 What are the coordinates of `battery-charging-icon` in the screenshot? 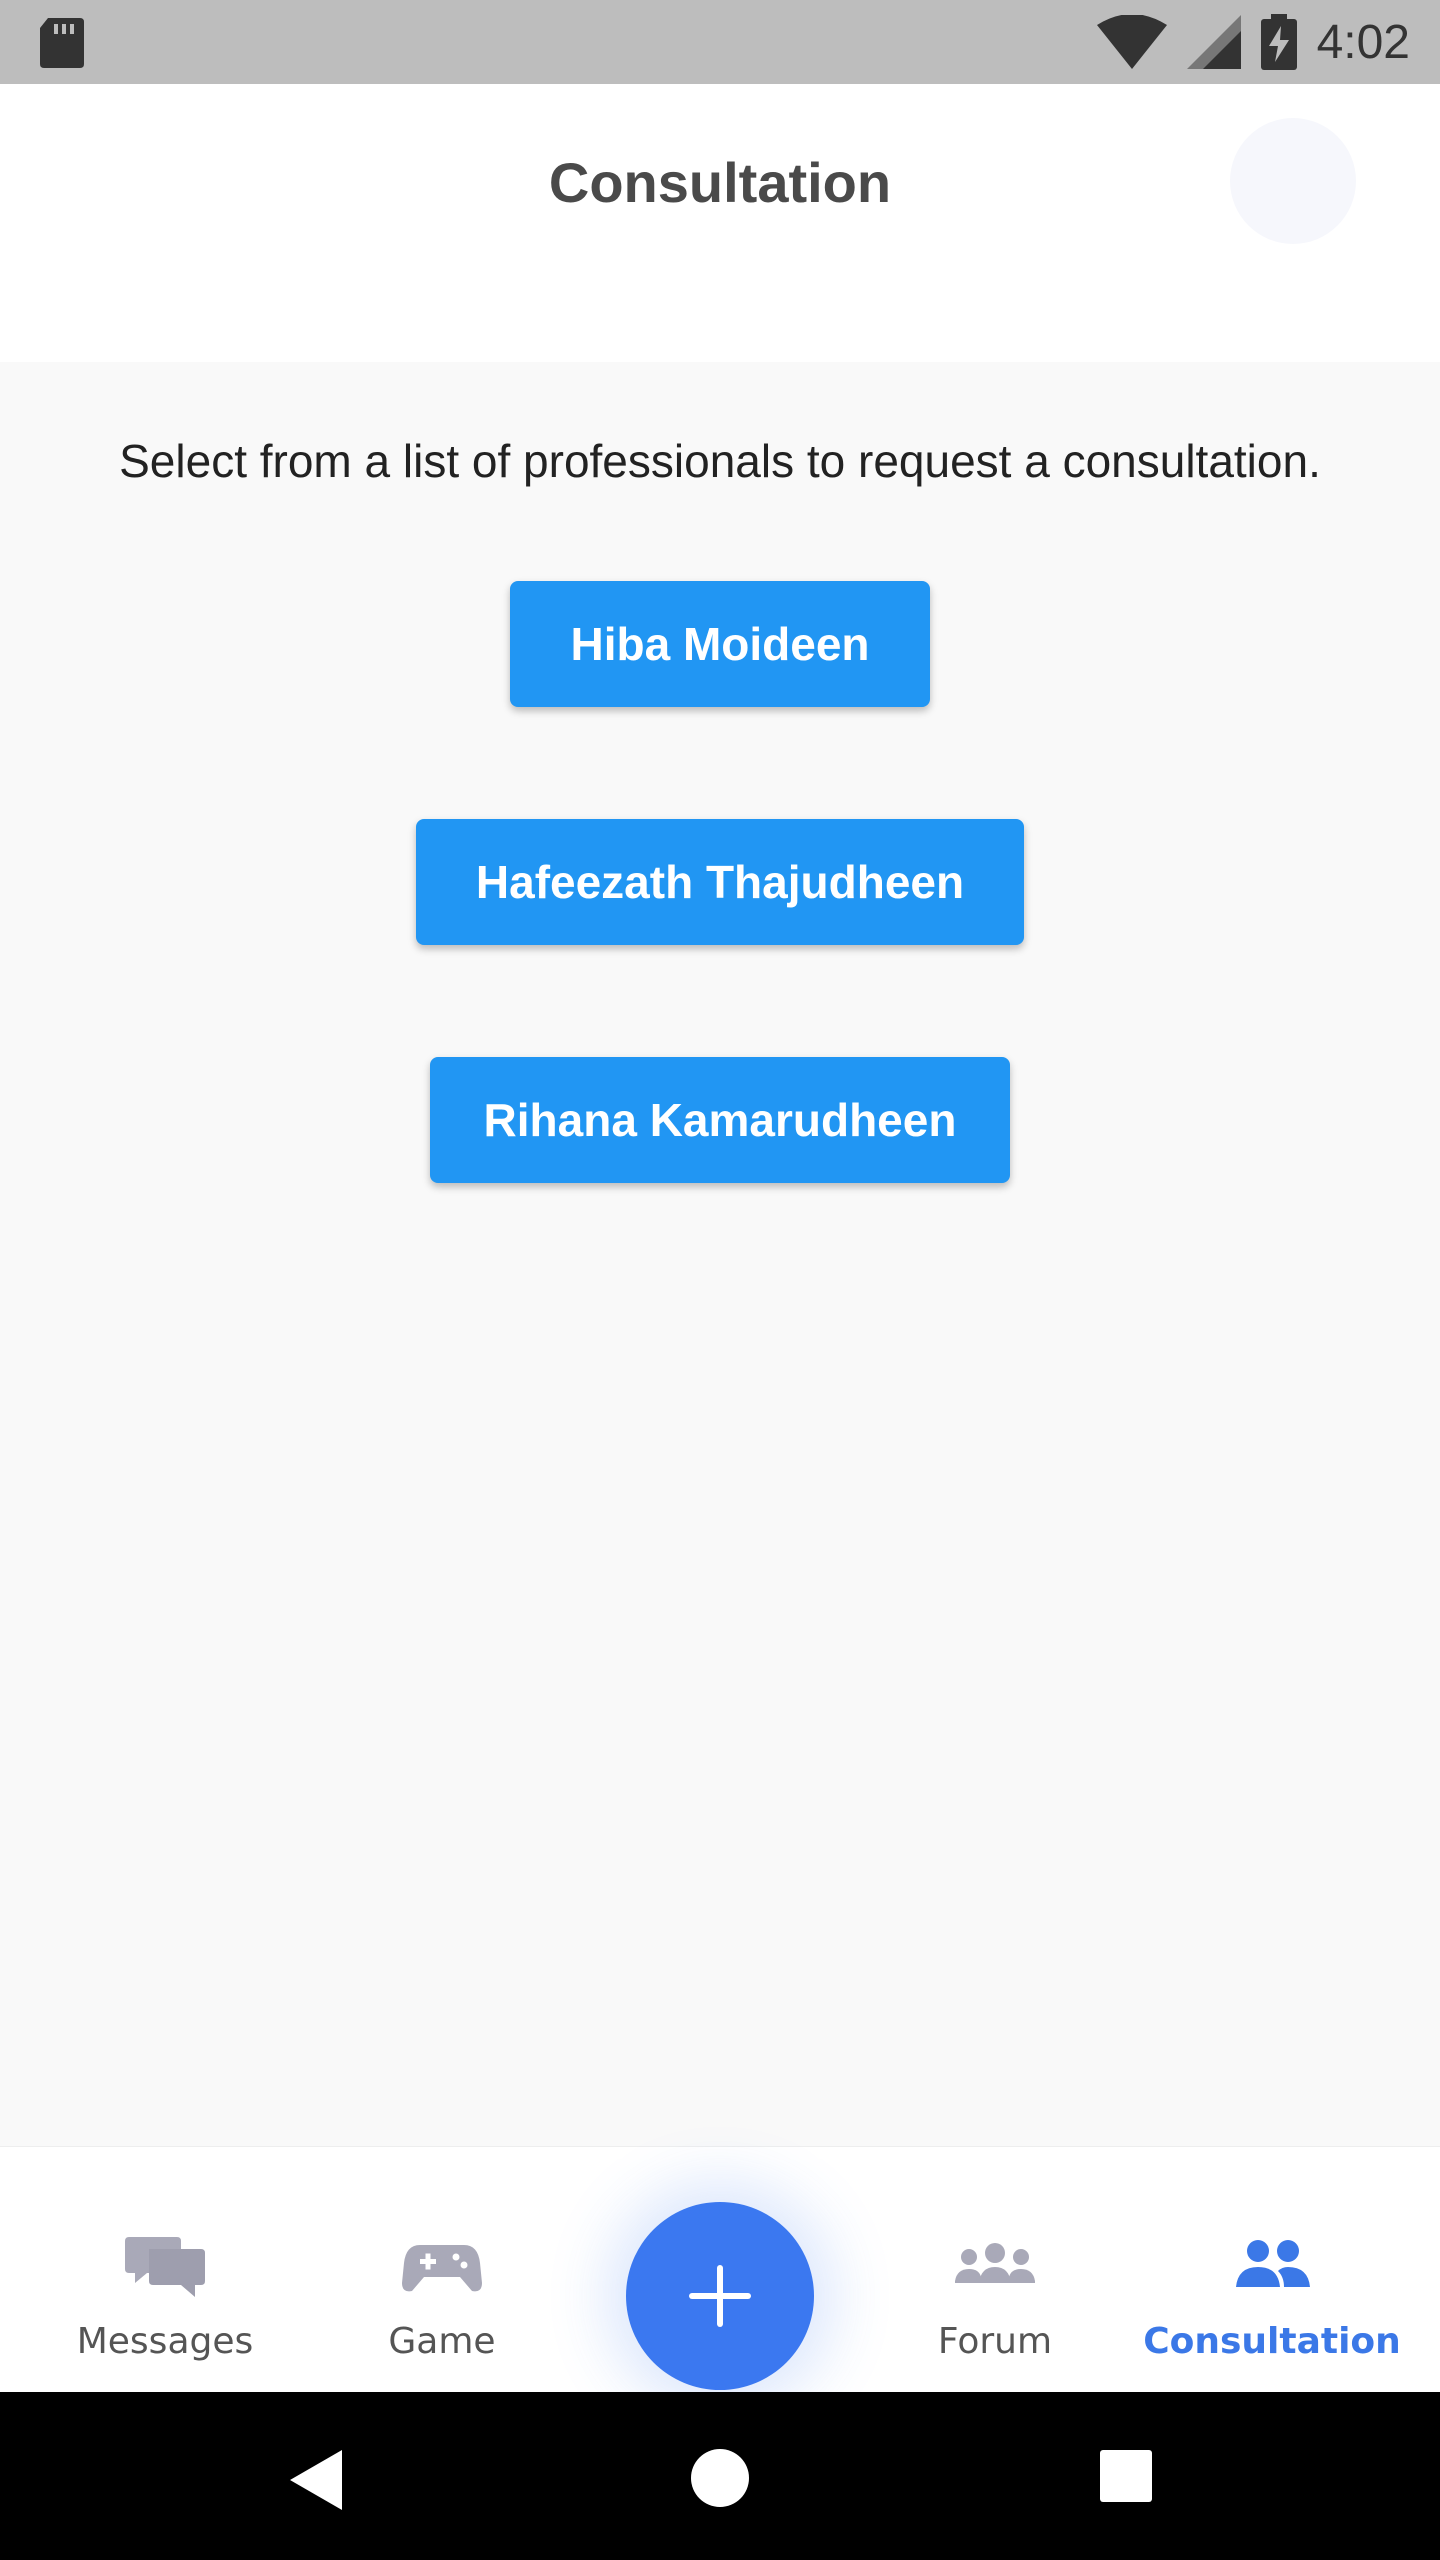 It's located at (1278, 42).